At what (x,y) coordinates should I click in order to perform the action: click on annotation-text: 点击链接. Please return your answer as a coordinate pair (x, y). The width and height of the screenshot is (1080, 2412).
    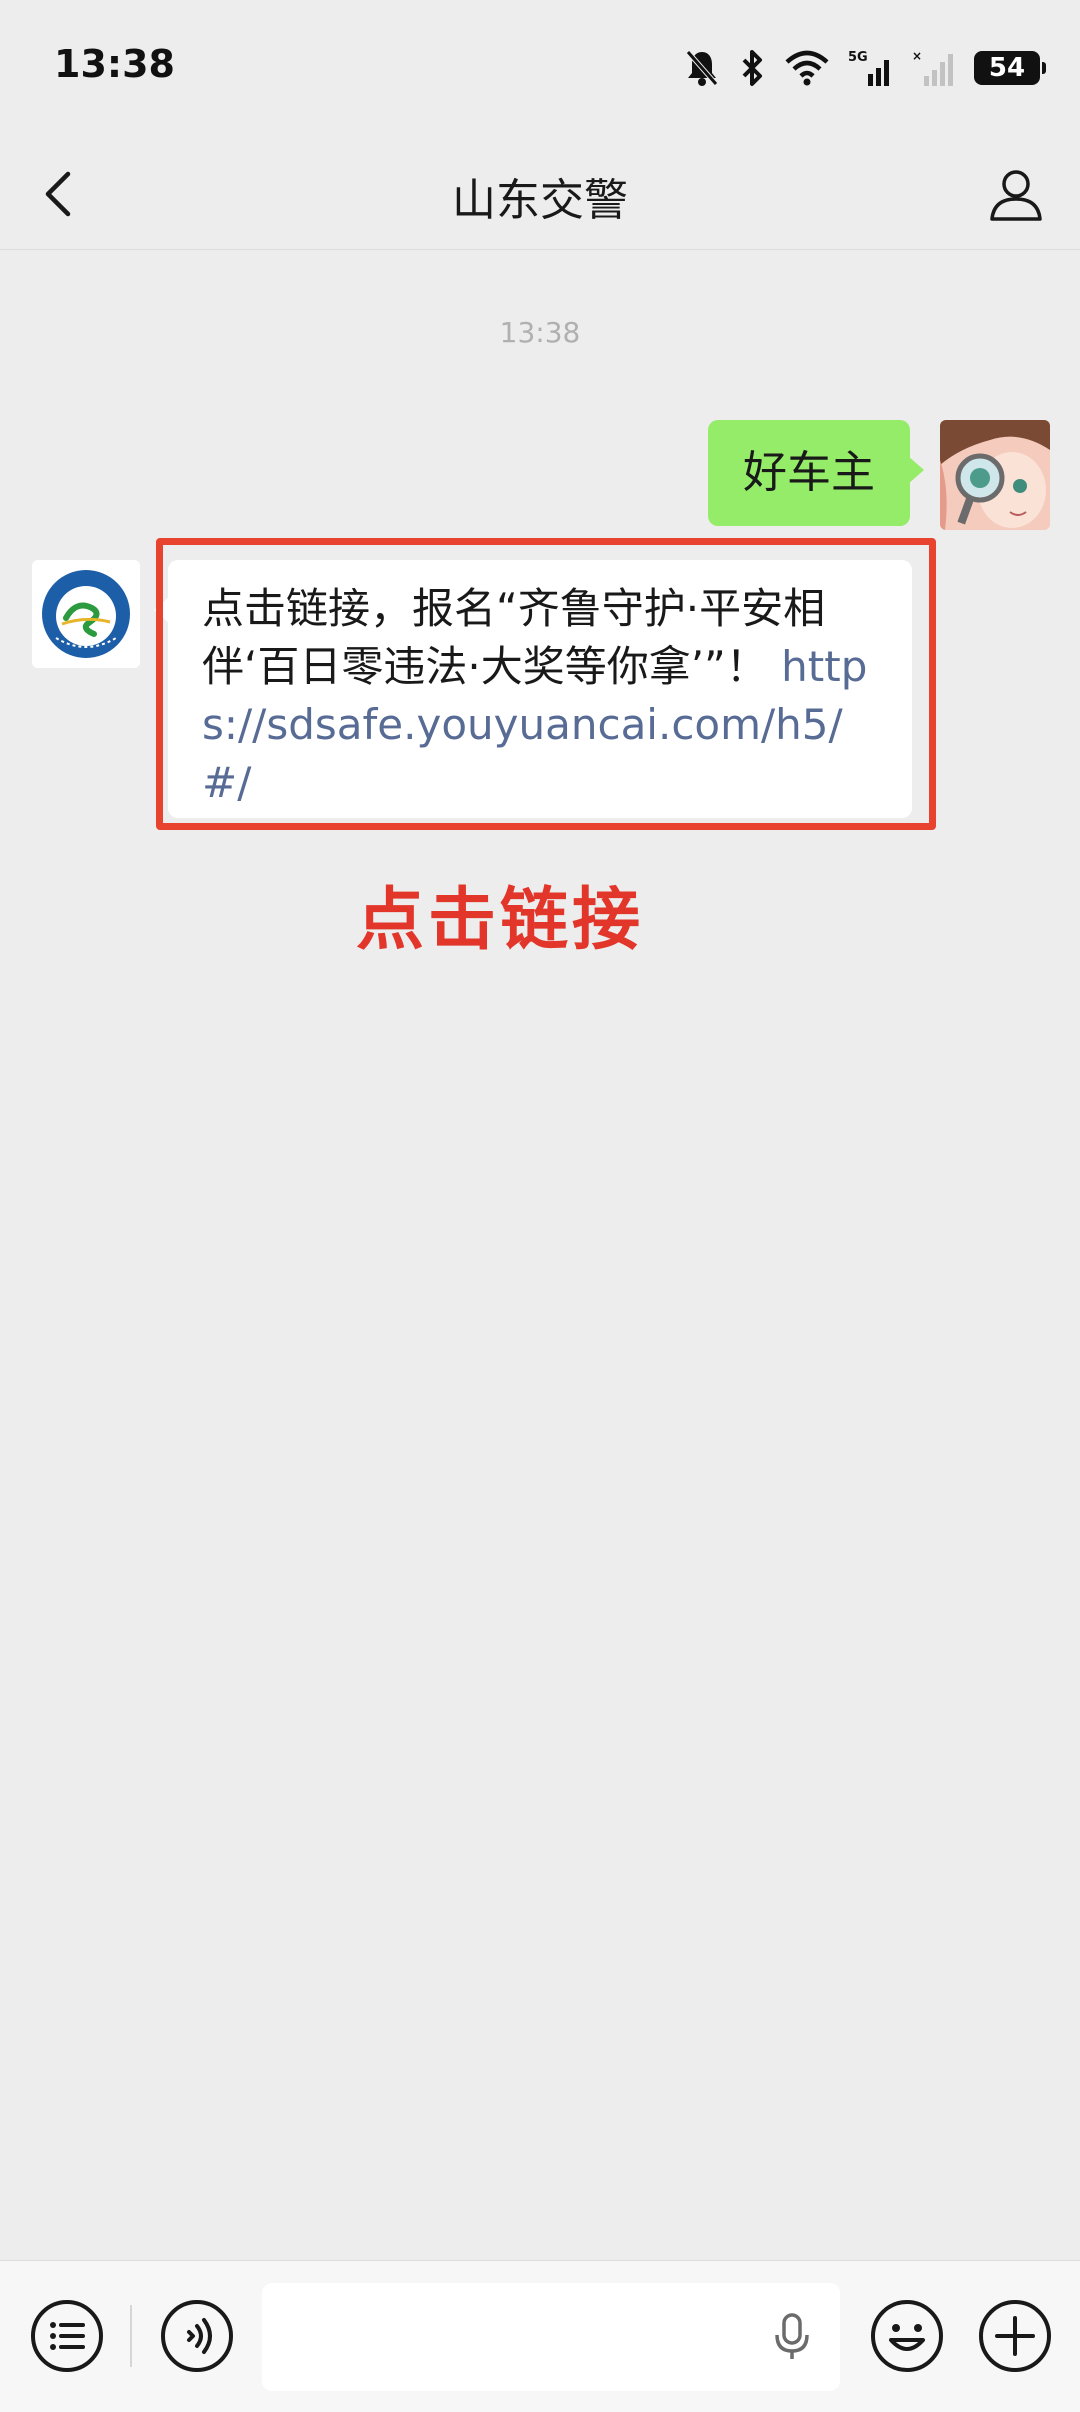
    Looking at the image, I should click on (500, 920).